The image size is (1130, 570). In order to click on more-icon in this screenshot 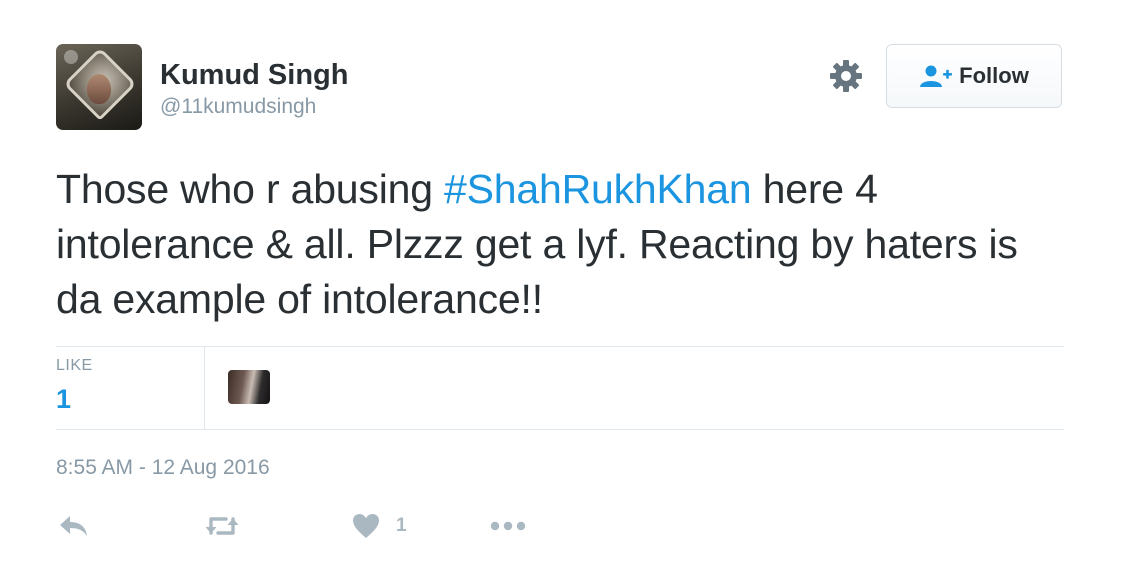, I will do `click(508, 526)`.